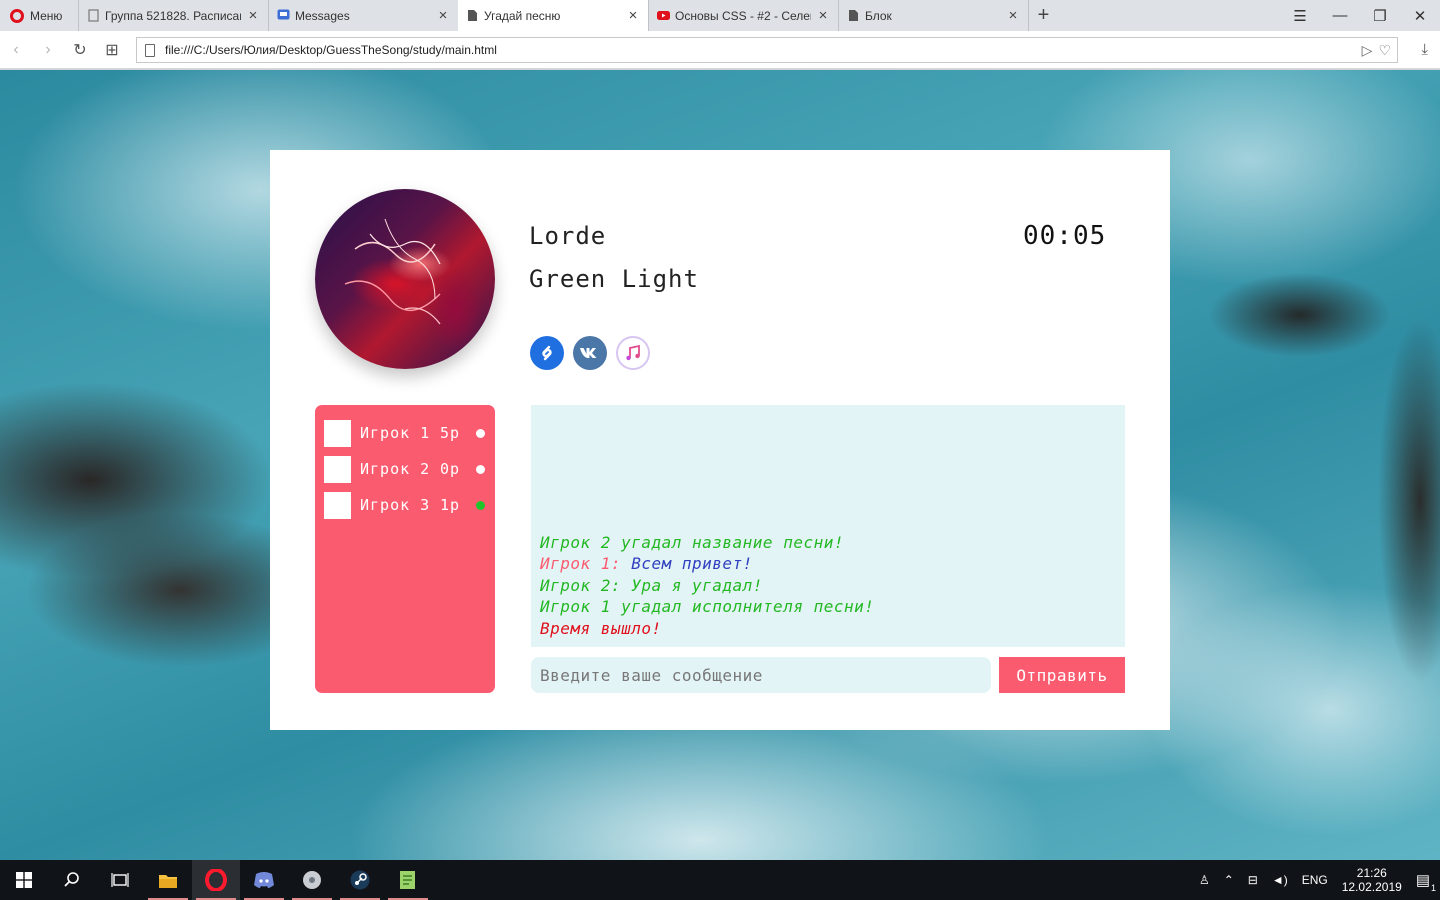  I want to click on search-icon, so click(72, 880).